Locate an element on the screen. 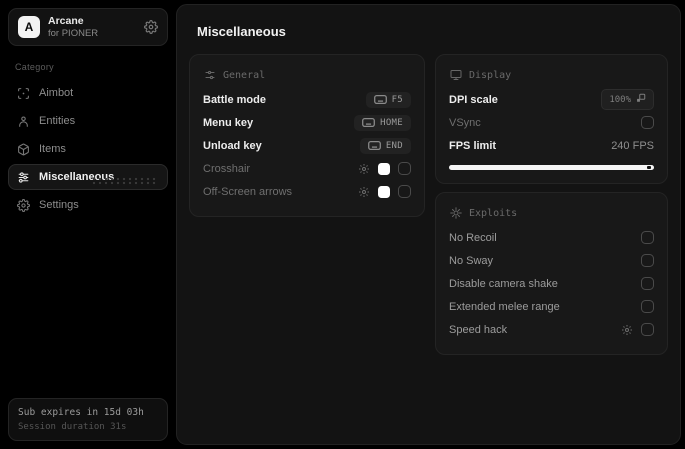 Image resolution: width=685 pixels, height=449 pixels. vsync-checkbox is located at coordinates (647, 122).